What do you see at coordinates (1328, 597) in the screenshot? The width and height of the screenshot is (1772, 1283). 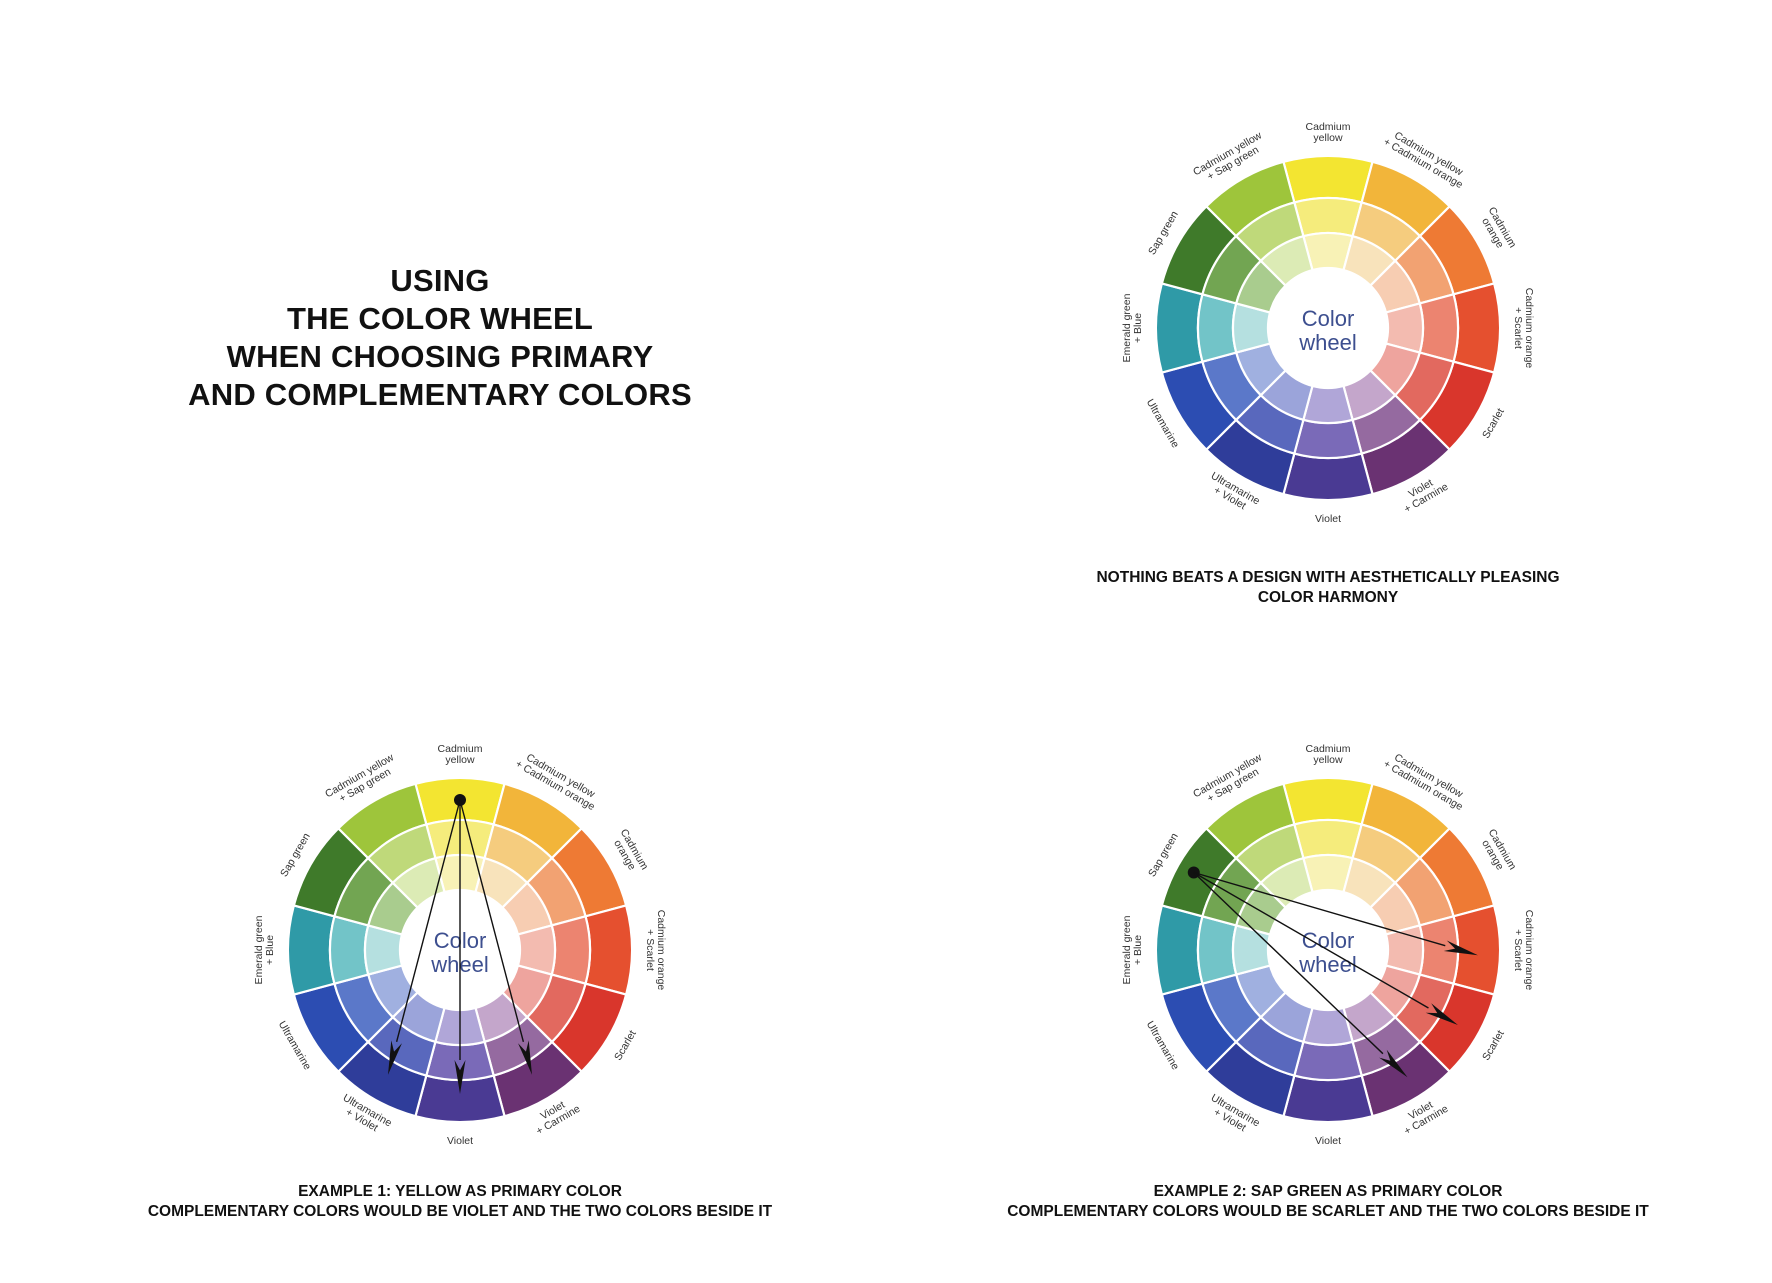 I see `caption-line: COLOR HARMONY` at bounding box center [1328, 597].